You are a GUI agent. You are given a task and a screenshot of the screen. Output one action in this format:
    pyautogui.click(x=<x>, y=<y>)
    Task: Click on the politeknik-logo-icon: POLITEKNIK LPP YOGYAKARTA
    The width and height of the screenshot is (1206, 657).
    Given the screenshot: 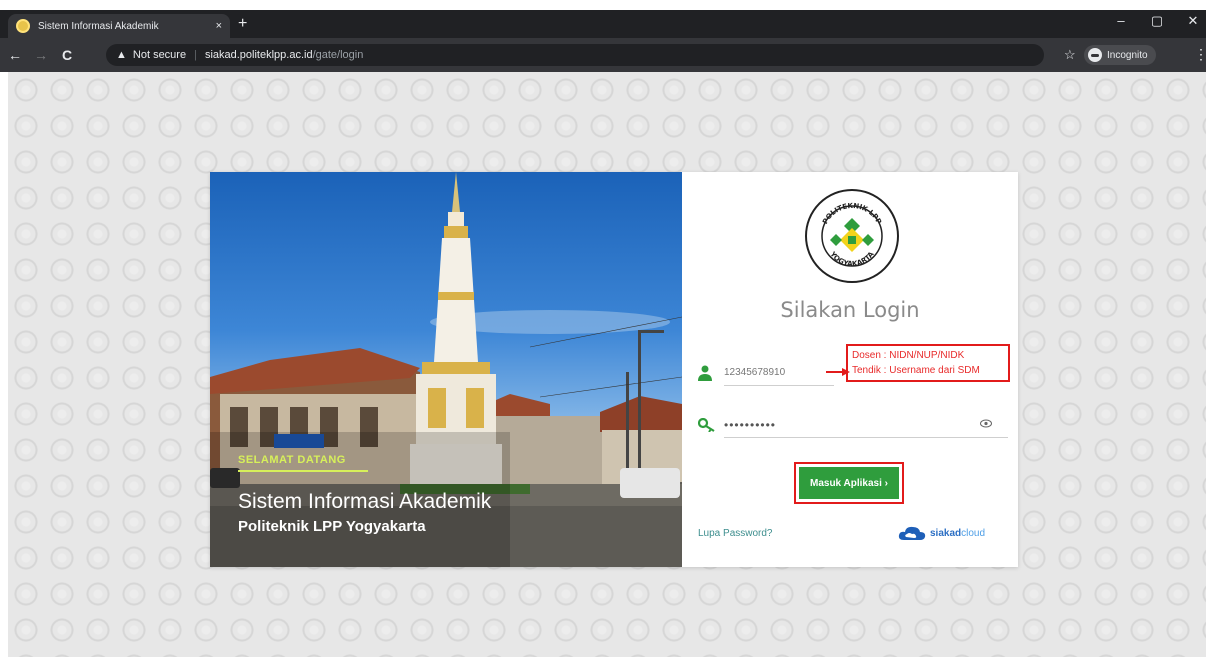 What is the action you would take?
    pyautogui.click(x=852, y=236)
    